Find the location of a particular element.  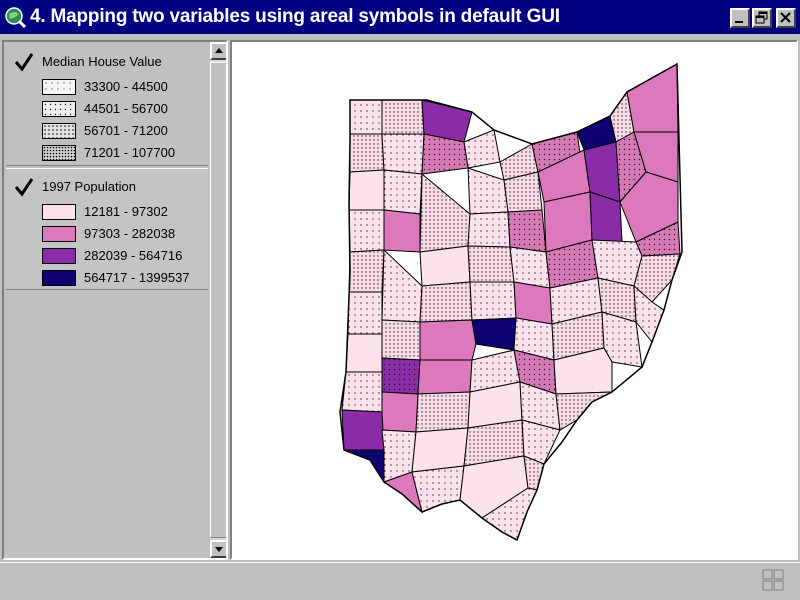

legend-class: 33300 - 44500 is located at coordinates (127, 87).